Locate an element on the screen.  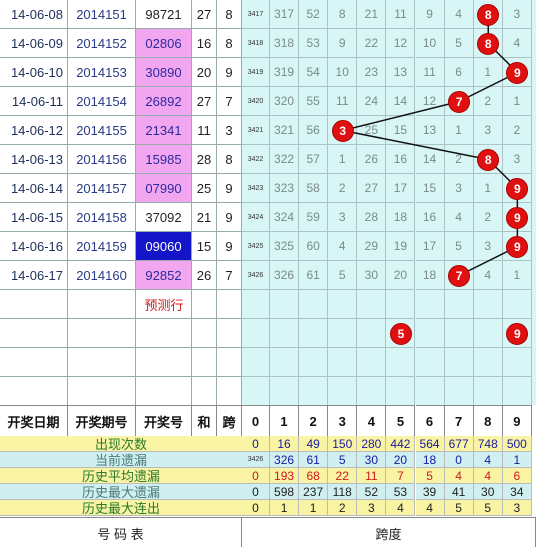
stat-value: 18 is located at coordinates (430, 460).